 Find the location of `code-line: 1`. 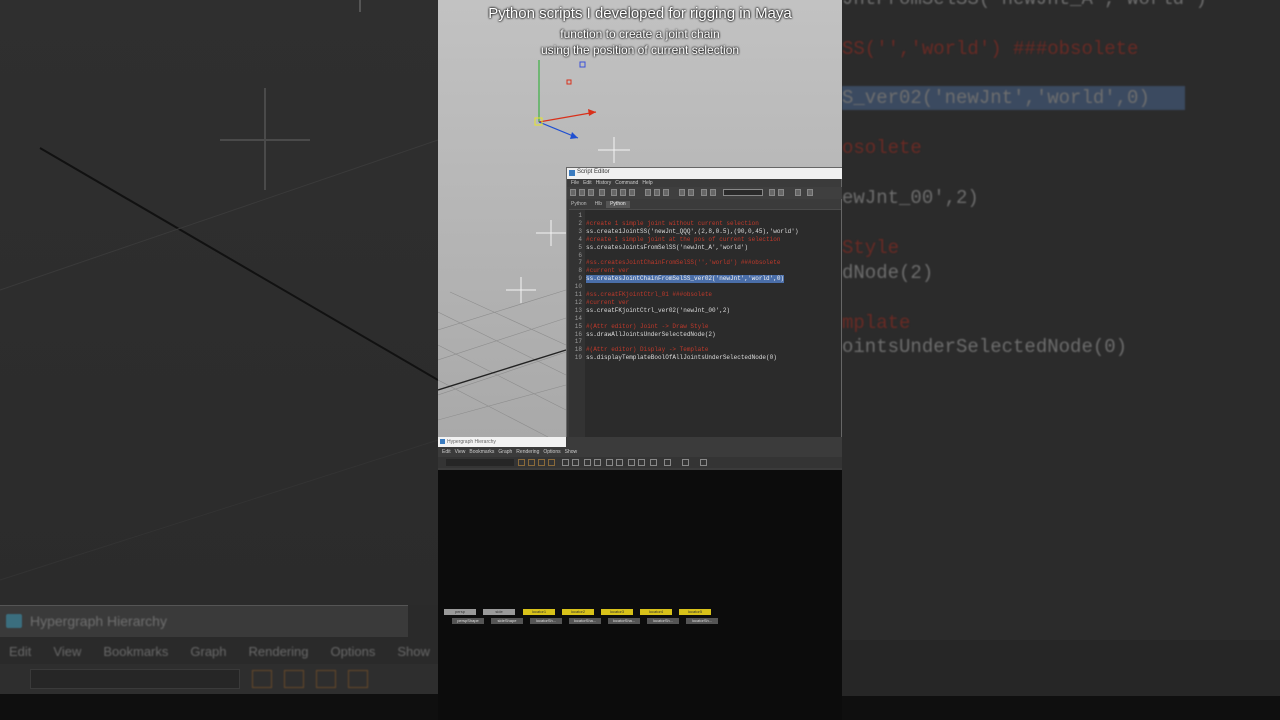

code-line: 1 is located at coordinates (705, 216).